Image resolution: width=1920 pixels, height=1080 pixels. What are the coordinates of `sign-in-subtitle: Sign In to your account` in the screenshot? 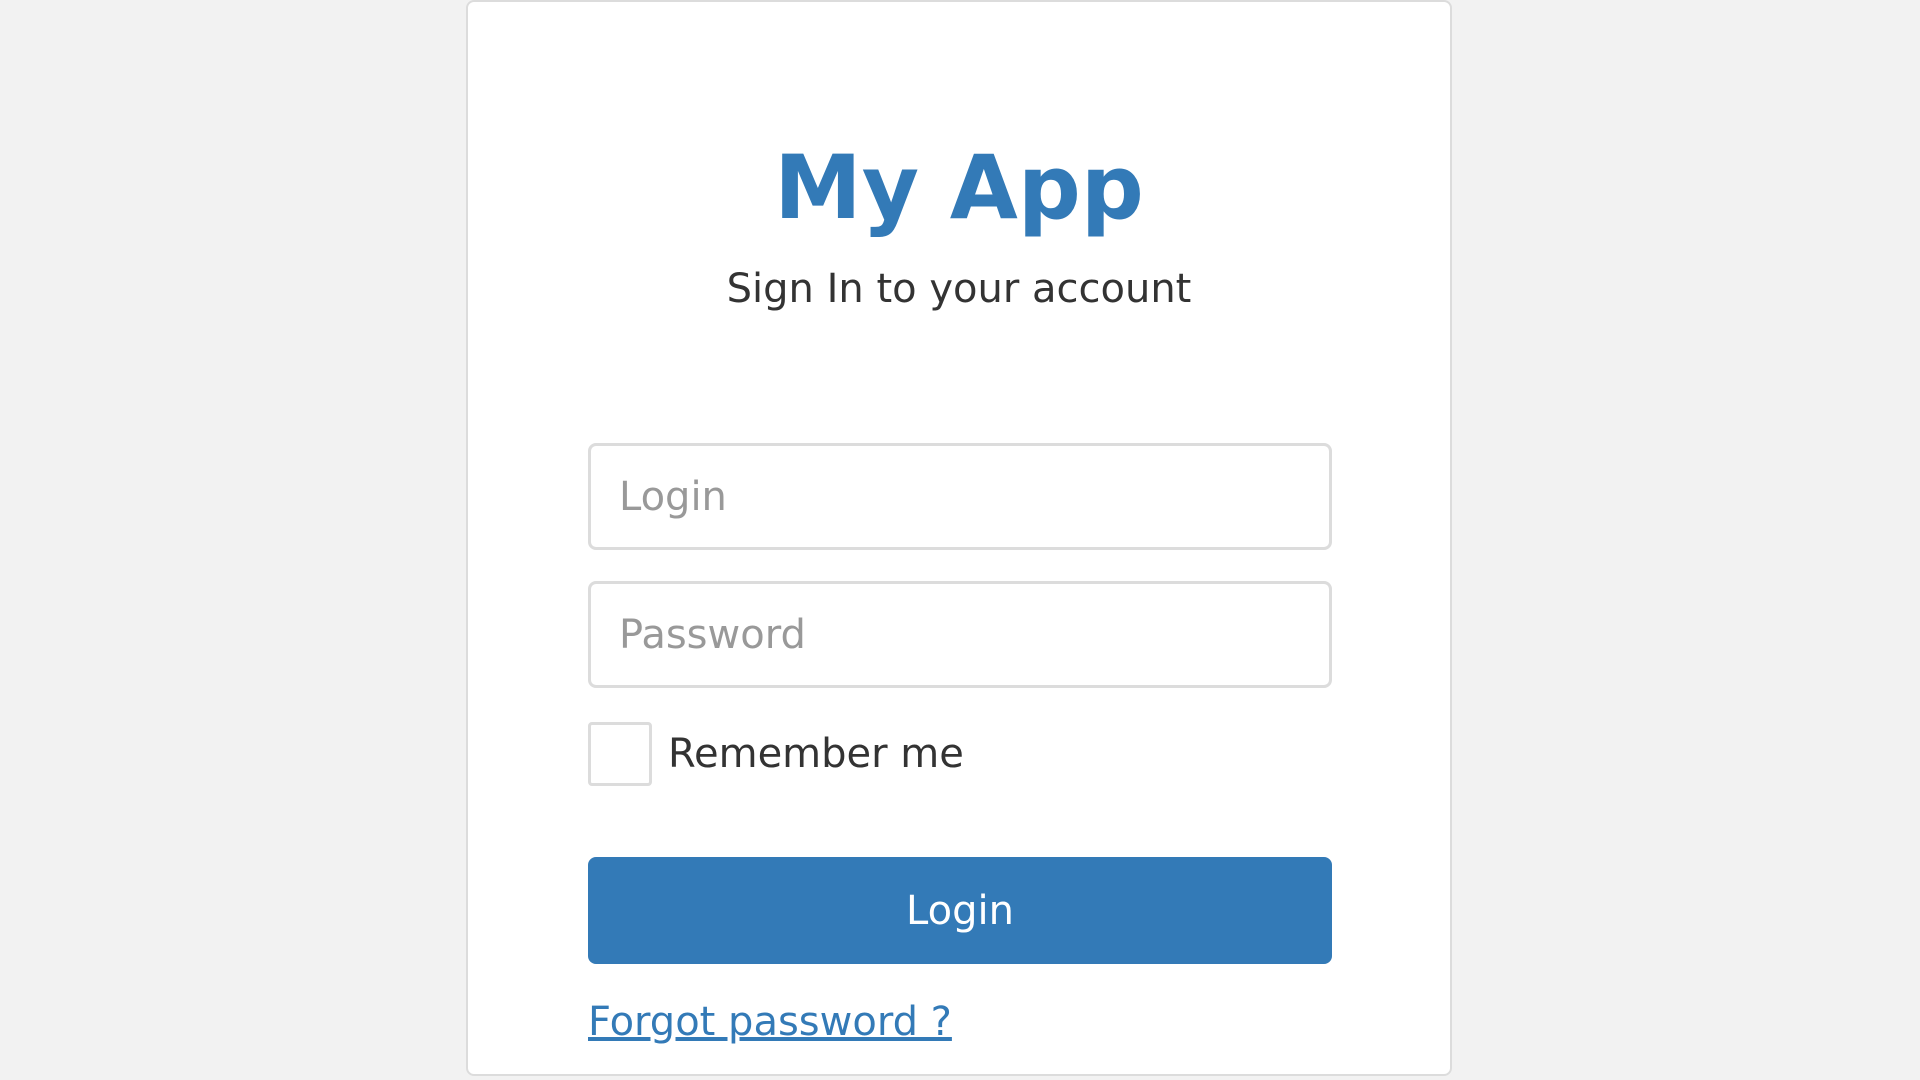 It's located at (959, 289).